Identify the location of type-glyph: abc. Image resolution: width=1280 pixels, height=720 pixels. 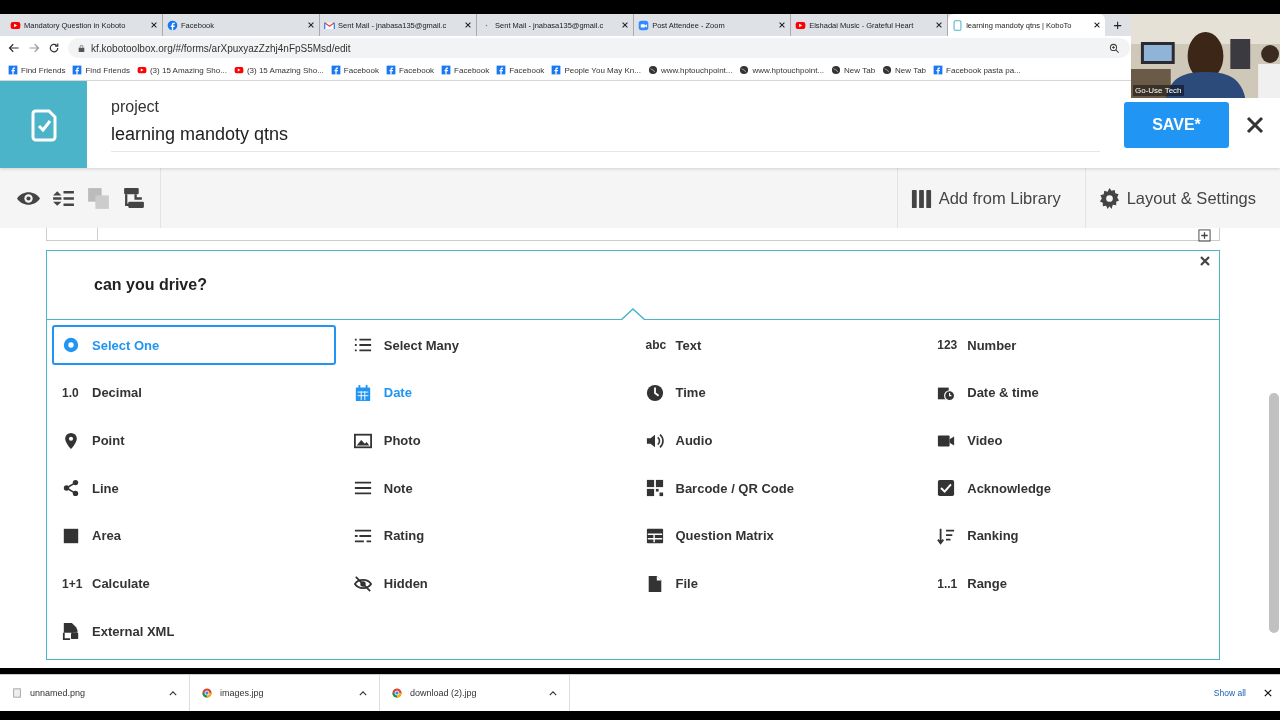
(654, 345).